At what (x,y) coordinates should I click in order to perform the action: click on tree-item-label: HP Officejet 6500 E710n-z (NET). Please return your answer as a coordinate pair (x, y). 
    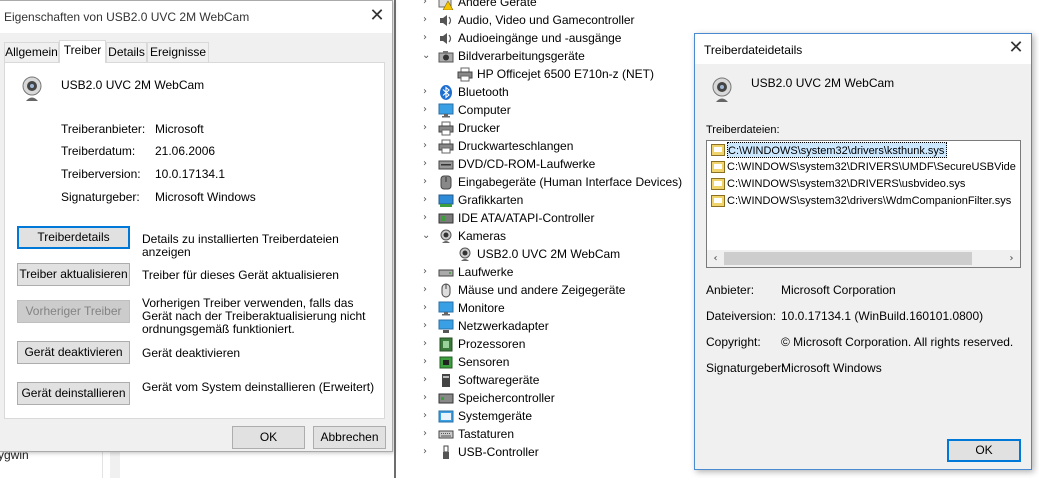
    Looking at the image, I should click on (565, 74).